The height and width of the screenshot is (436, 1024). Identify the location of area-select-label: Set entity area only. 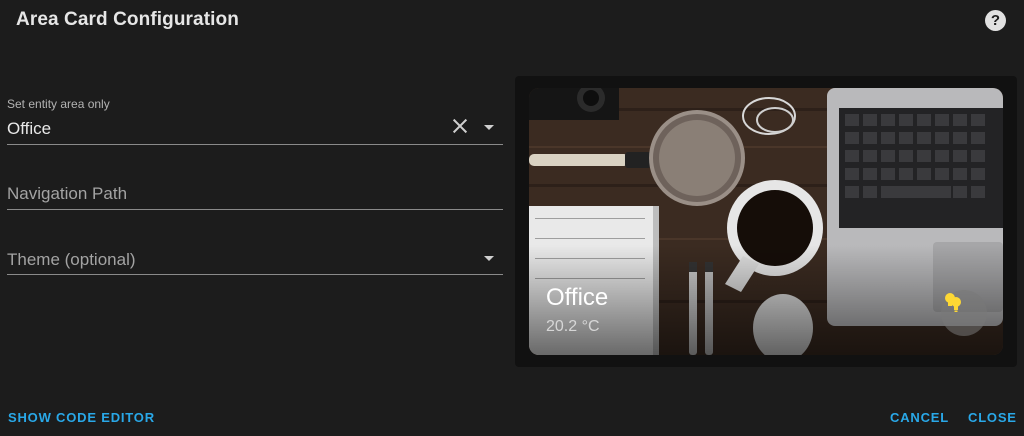
(58, 104).